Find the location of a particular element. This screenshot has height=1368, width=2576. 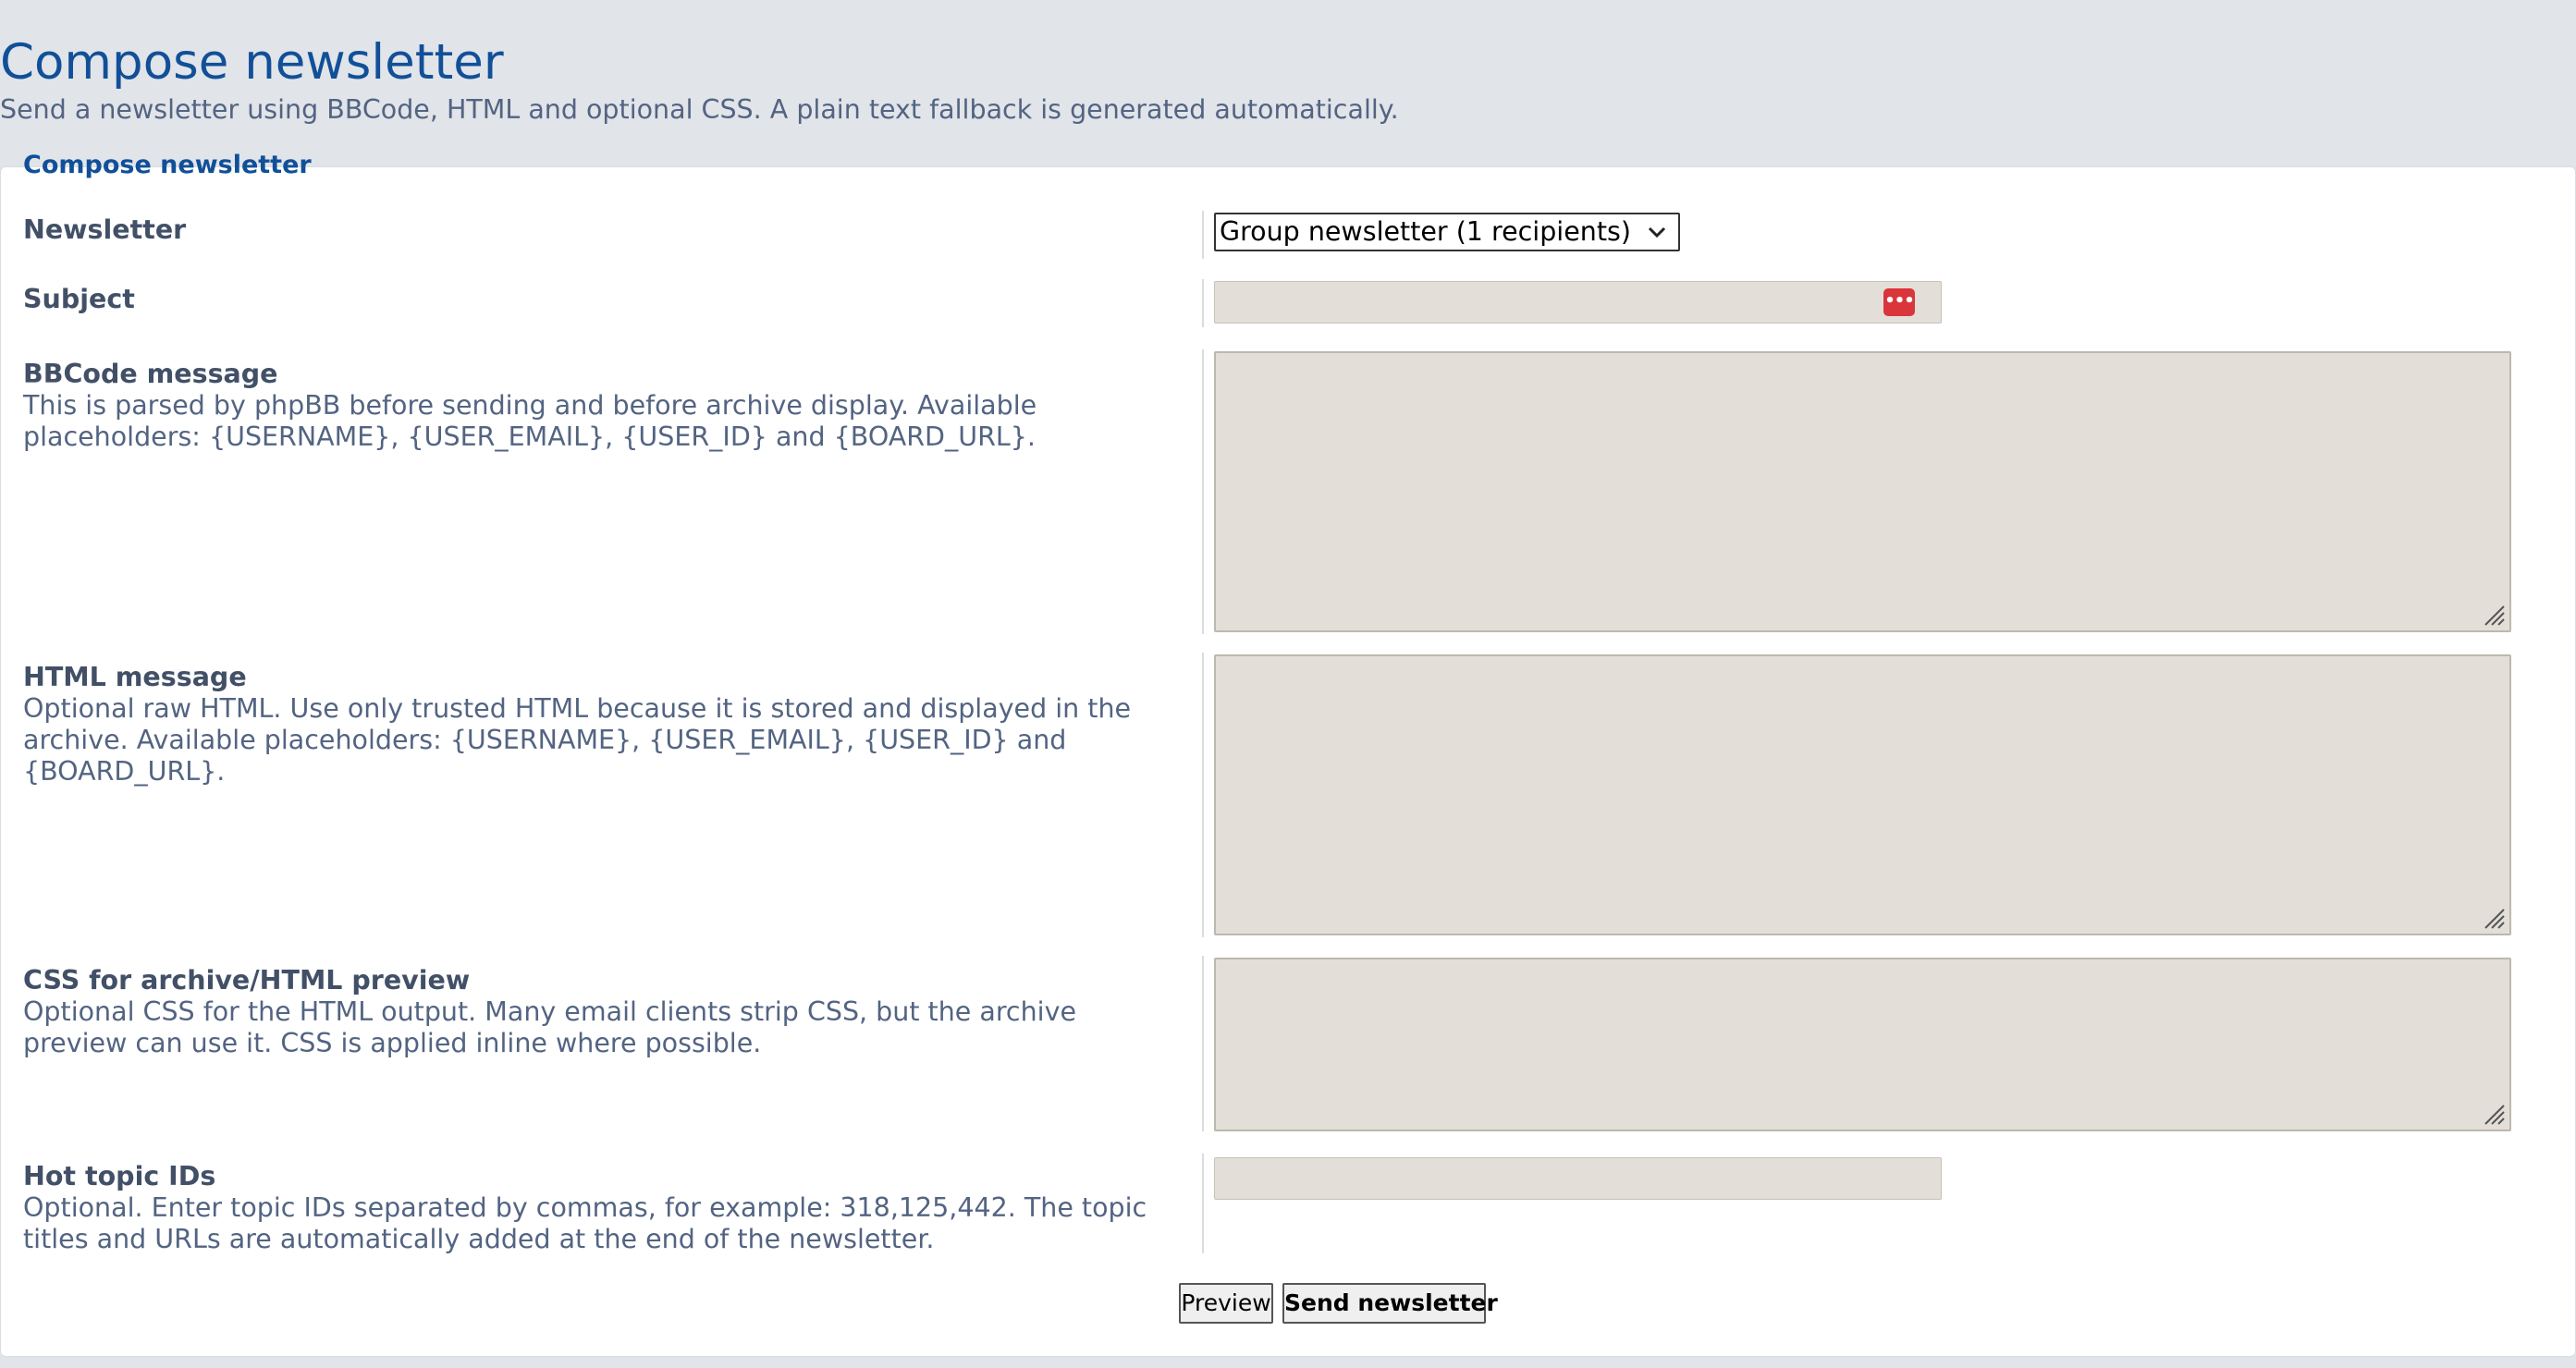

newsletter-label-block: Newsletter is located at coordinates (601, 230).